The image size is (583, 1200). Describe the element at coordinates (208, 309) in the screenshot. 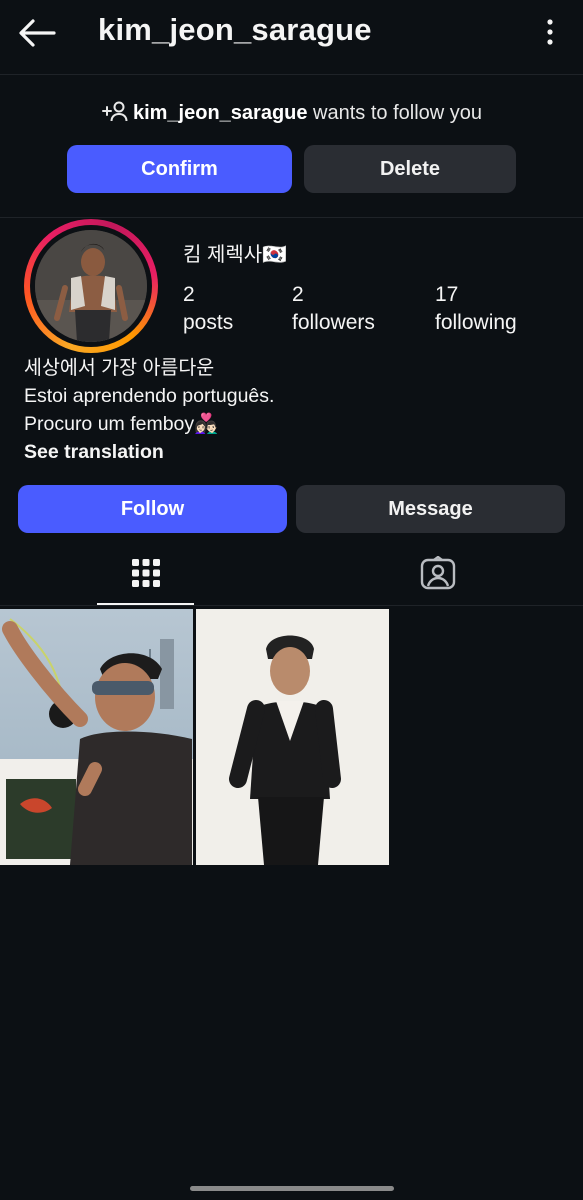

I see `posts-count: 2 posts` at that location.